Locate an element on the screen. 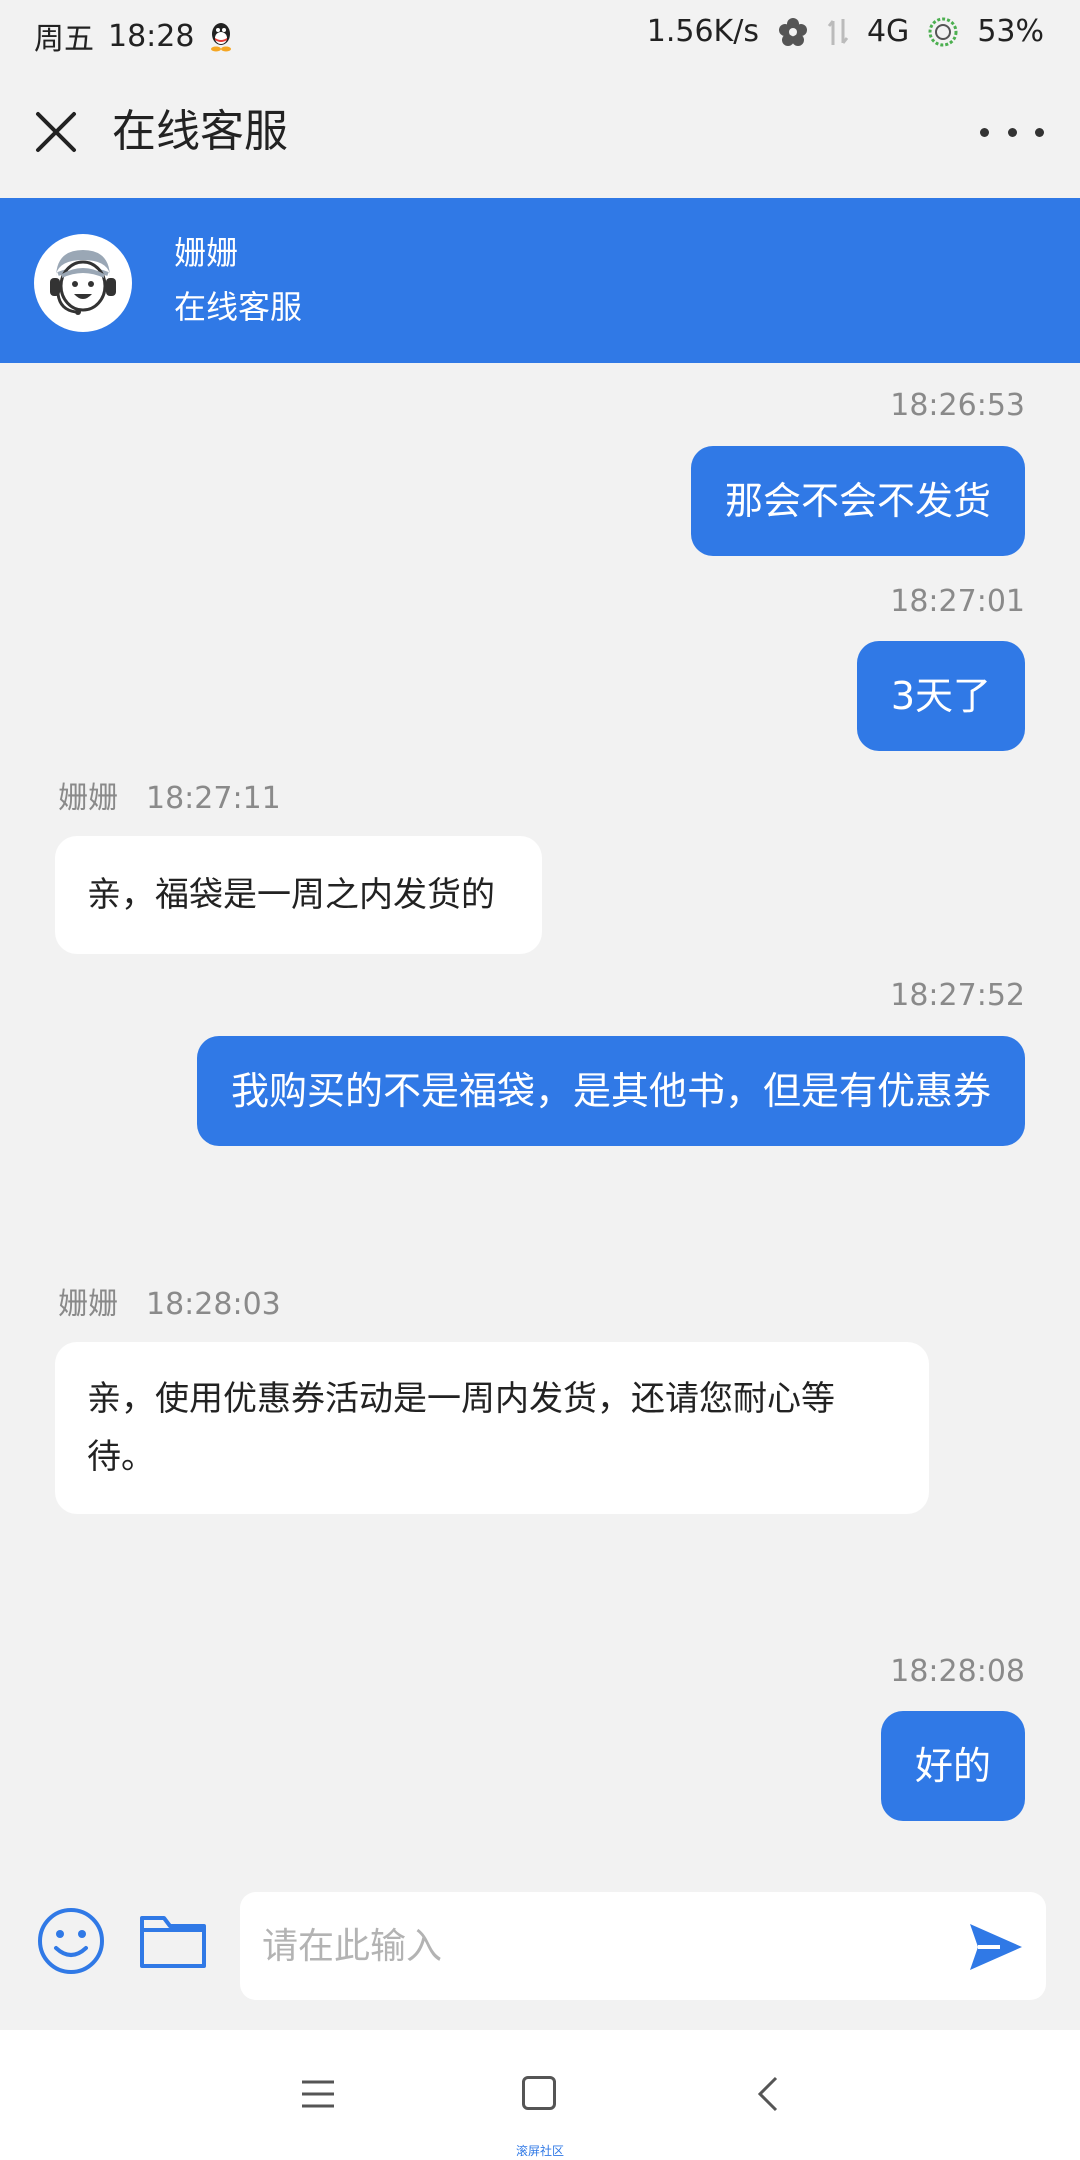  page-title: 在线客服 is located at coordinates (200, 131).